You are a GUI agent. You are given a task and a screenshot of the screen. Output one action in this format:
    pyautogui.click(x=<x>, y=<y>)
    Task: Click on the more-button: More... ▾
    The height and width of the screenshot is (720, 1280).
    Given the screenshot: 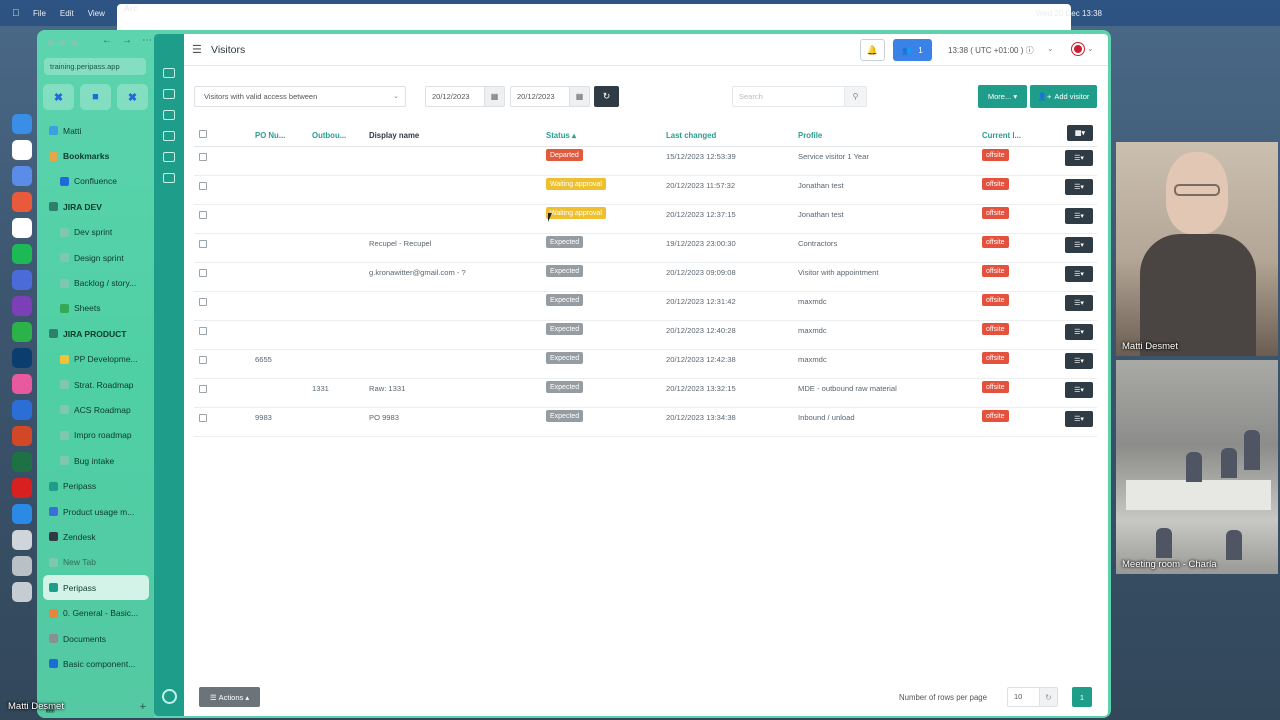 What is the action you would take?
    pyautogui.click(x=1002, y=96)
    